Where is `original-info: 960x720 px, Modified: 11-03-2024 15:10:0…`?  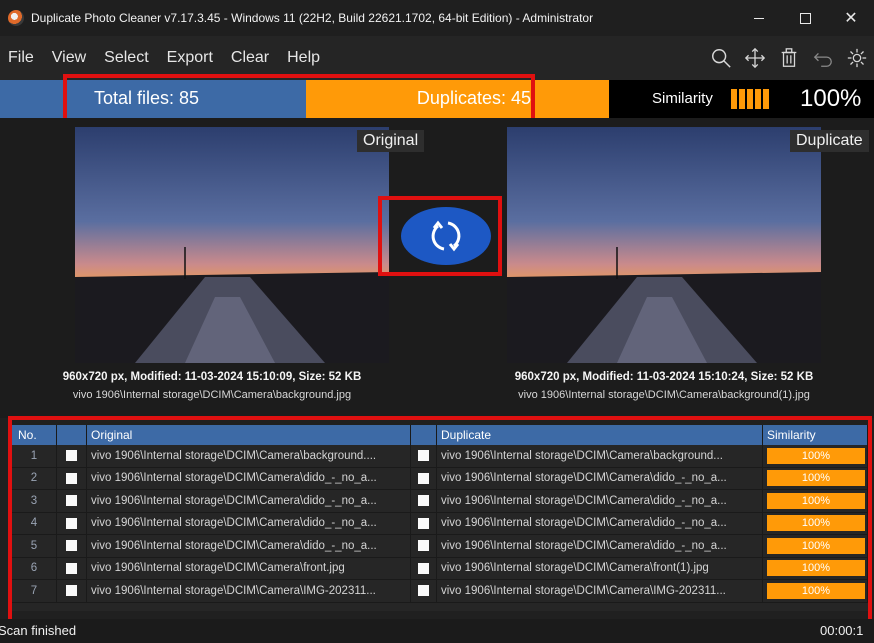
original-info: 960x720 px, Modified: 11-03-2024 15:10:0… is located at coordinates (212, 377).